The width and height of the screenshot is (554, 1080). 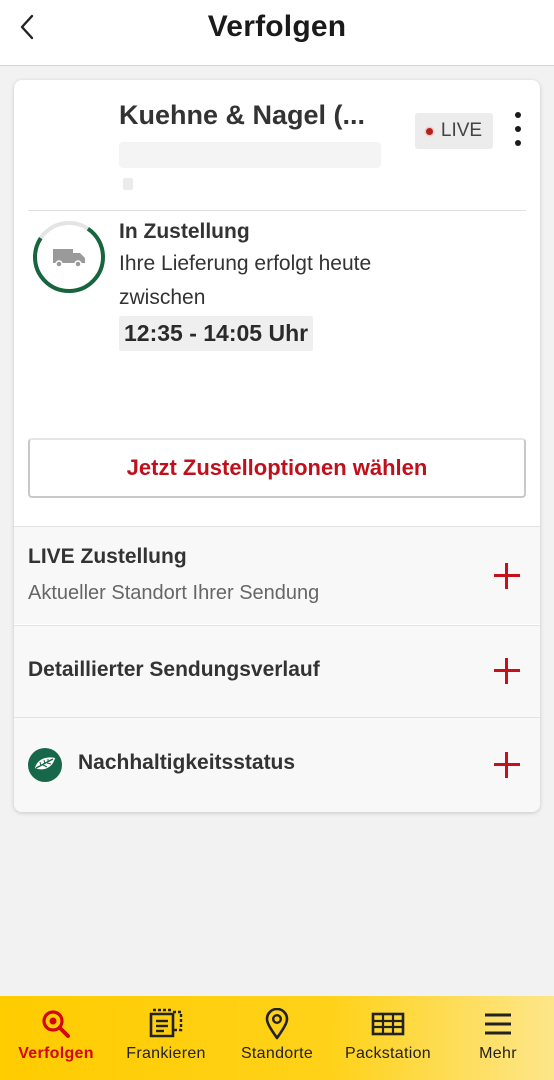 What do you see at coordinates (498, 1038) in the screenshot?
I see `tab-mehr: Mehr` at bounding box center [498, 1038].